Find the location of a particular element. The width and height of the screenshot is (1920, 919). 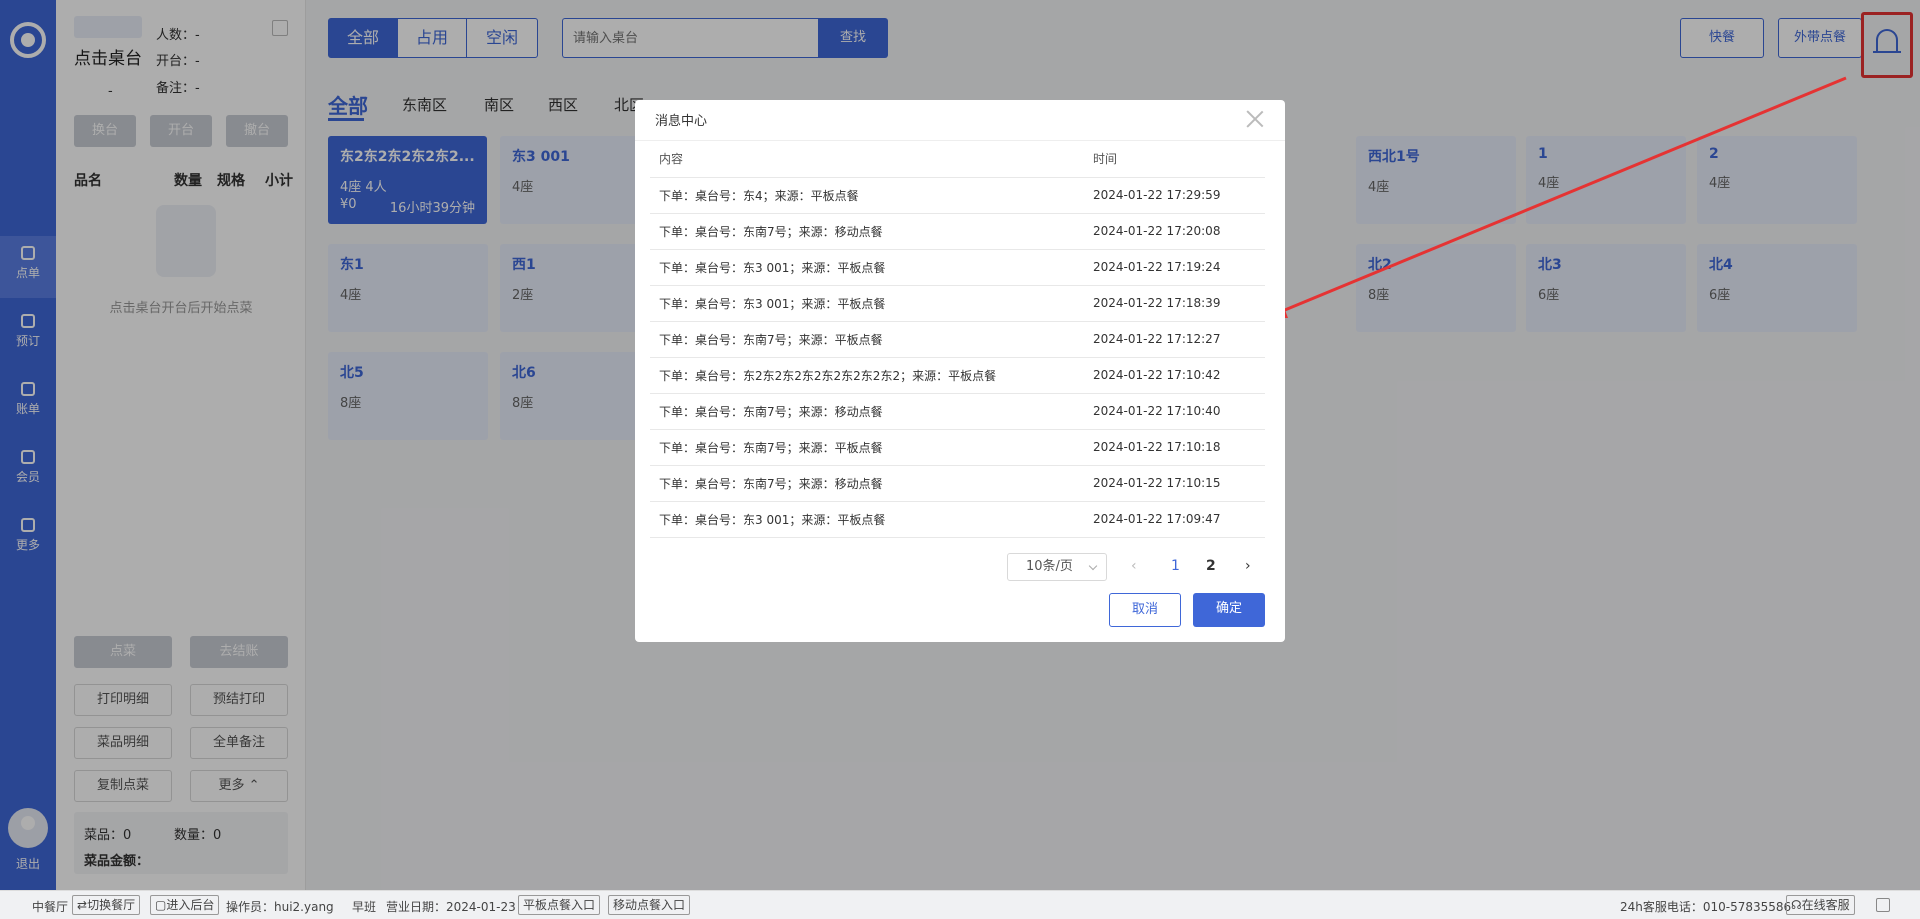

prev-page-icon: ‹ is located at coordinates (1134, 566).